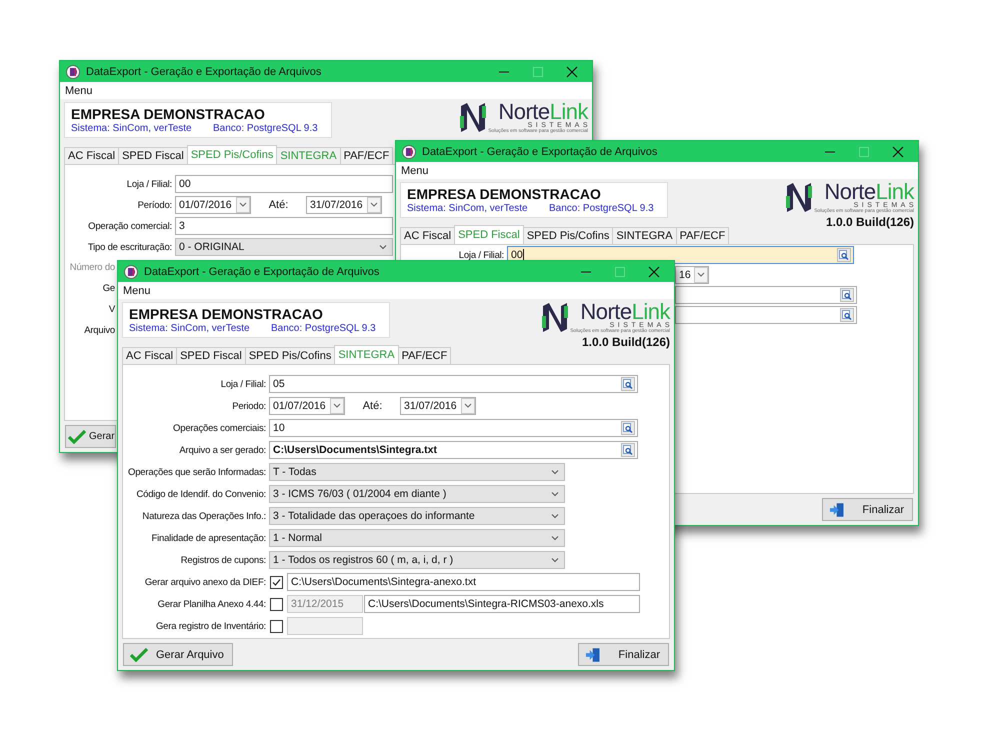 The width and height of the screenshot is (989, 741). Describe the element at coordinates (178, 654) in the screenshot. I see `generate-button: Gerar Arquivo` at that location.